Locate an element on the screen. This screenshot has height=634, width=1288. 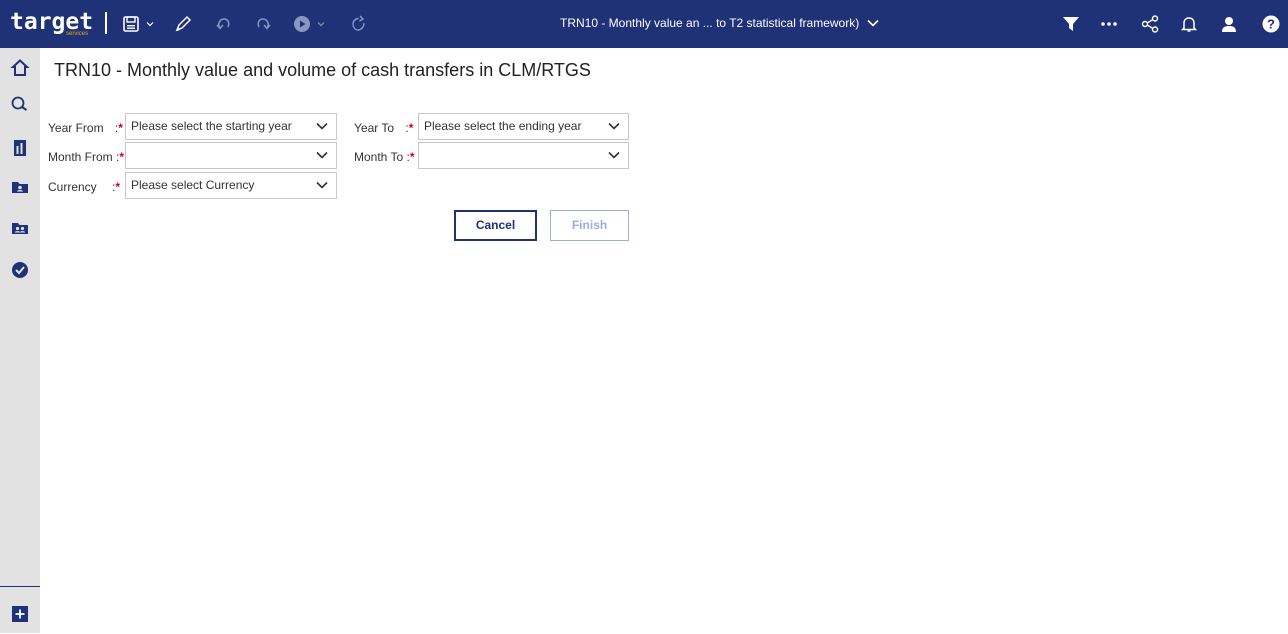
year-from-placeholder: Please select the starting year is located at coordinates (211, 126).